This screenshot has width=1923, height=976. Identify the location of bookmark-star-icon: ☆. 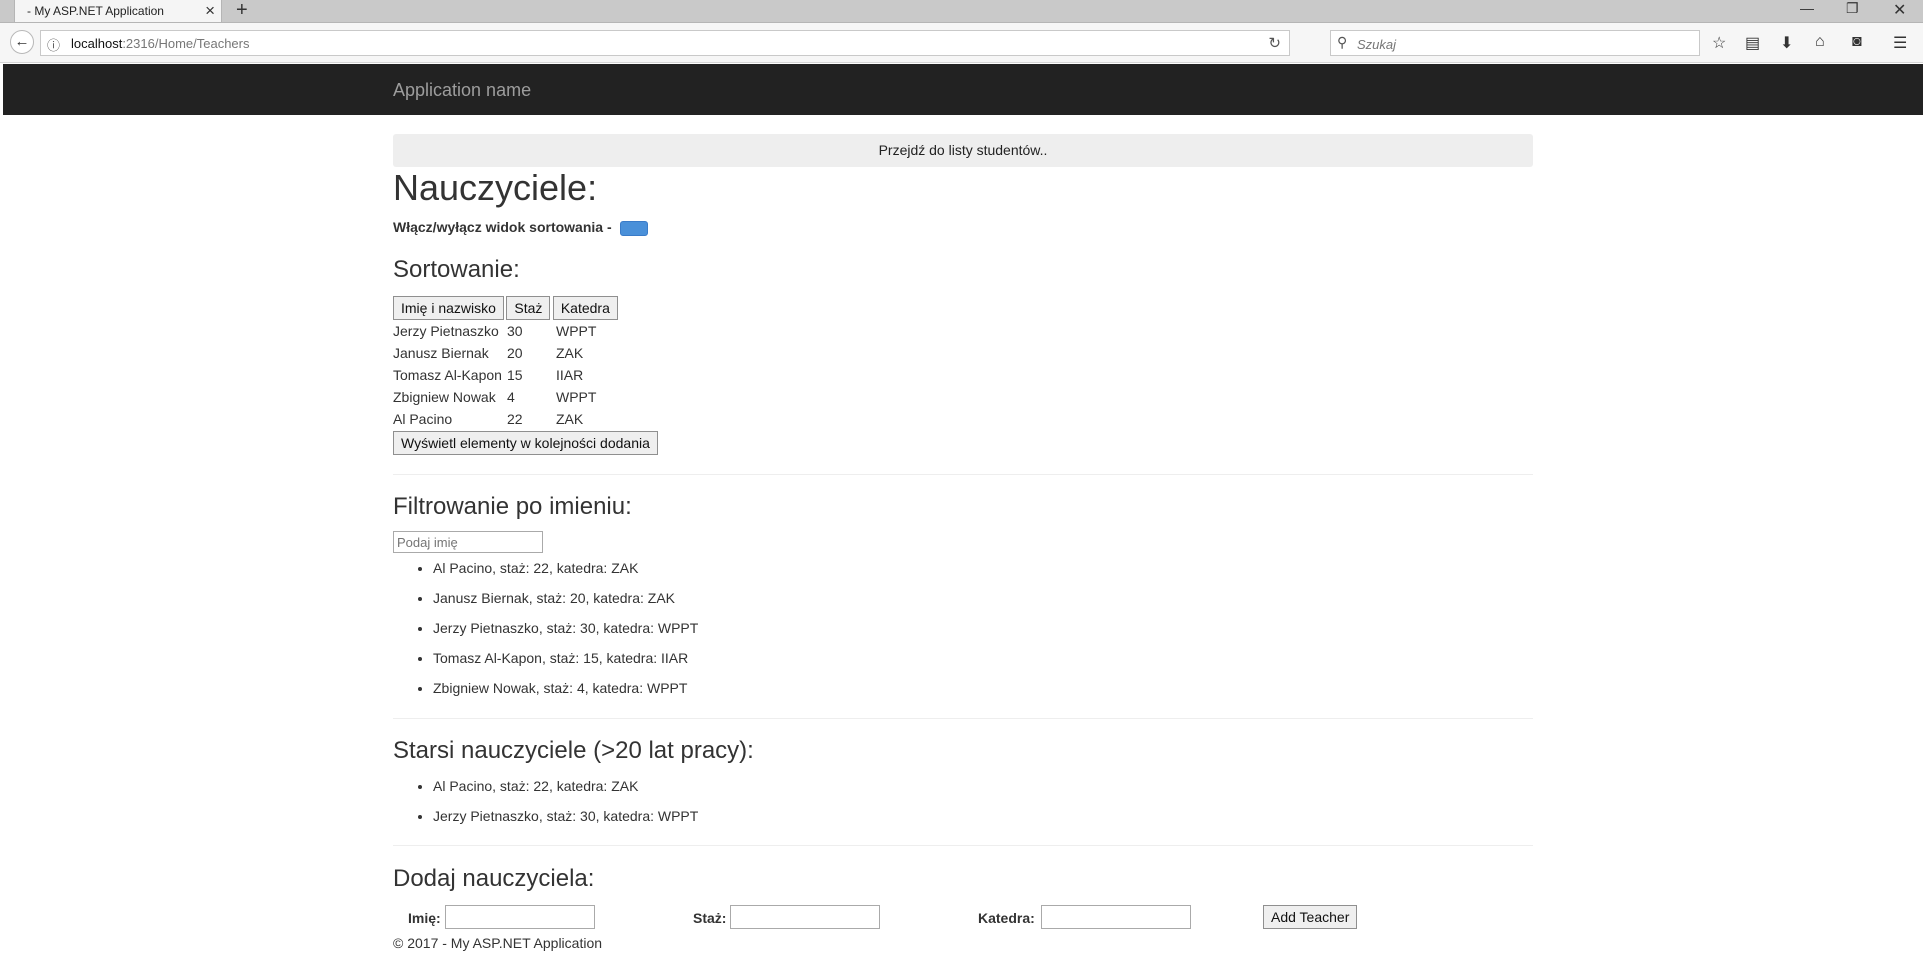
(1719, 43).